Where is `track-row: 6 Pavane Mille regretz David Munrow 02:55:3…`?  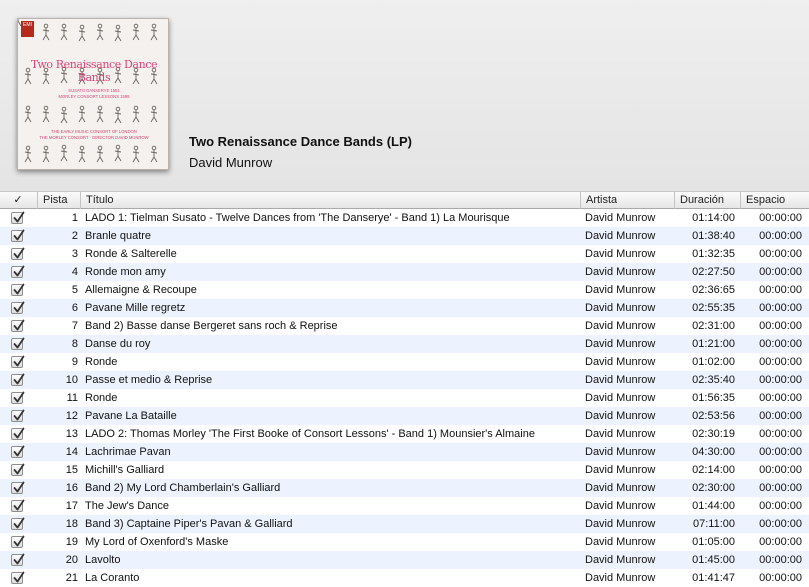
track-row: 6 Pavane Mille regretz David Munrow 02:55:3… is located at coordinates (404, 308).